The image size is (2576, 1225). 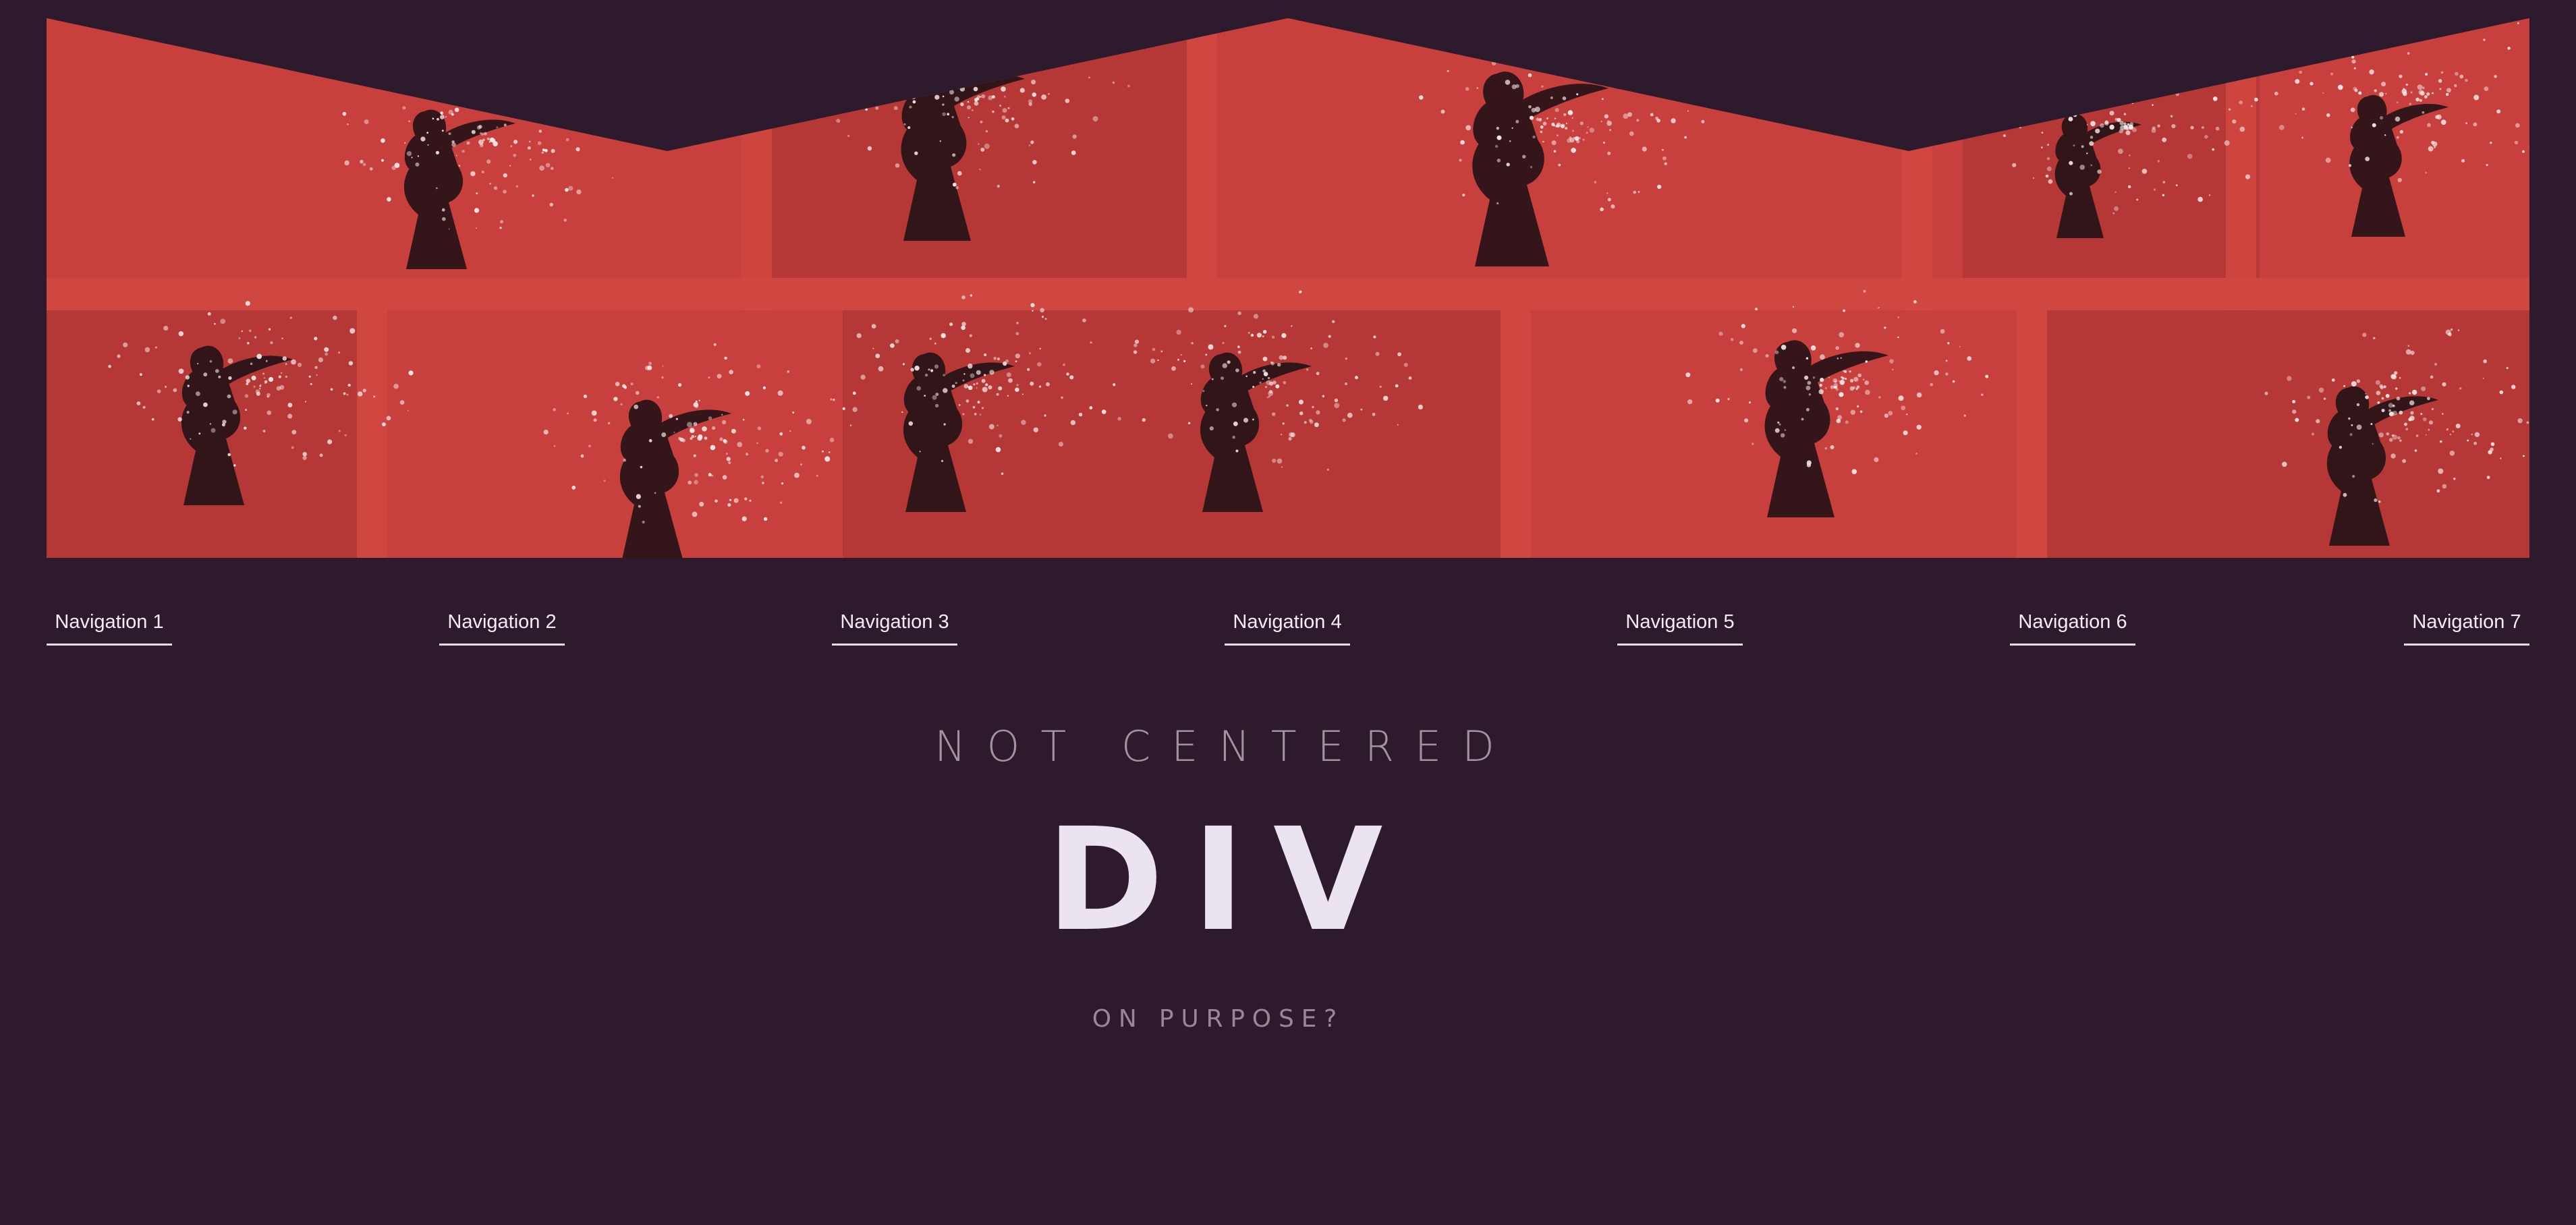 What do you see at coordinates (894, 623) in the screenshot?
I see `nav-item-3: Navigation 3` at bounding box center [894, 623].